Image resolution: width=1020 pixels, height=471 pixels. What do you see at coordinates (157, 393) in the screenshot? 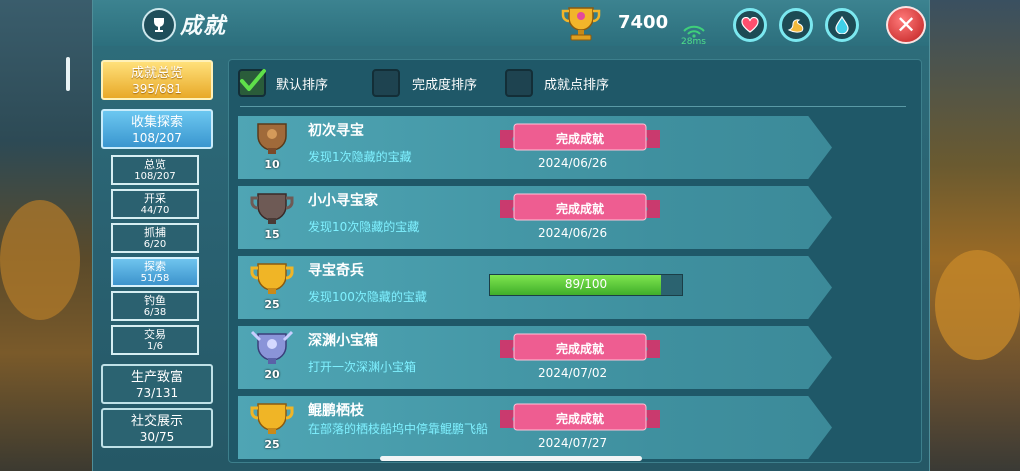
I see `category-count: 73/131` at bounding box center [157, 393].